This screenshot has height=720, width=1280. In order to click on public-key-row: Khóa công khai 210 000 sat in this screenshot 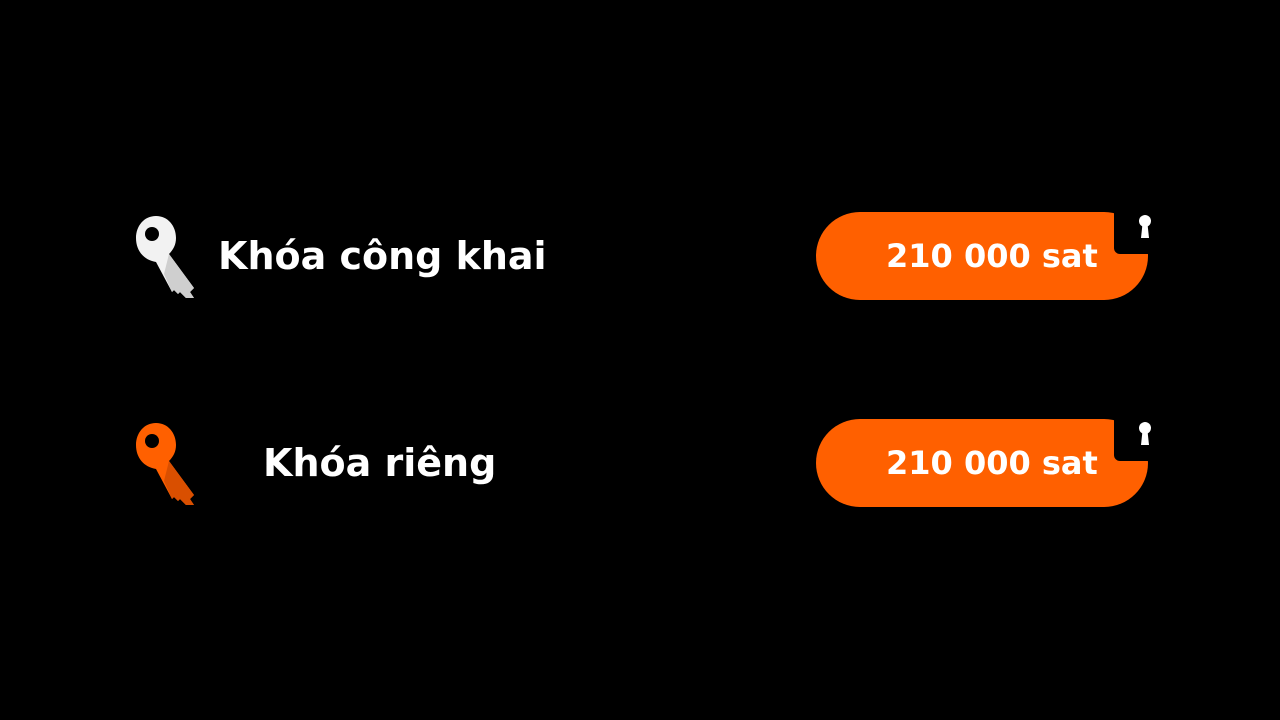, I will do `click(640, 256)`.